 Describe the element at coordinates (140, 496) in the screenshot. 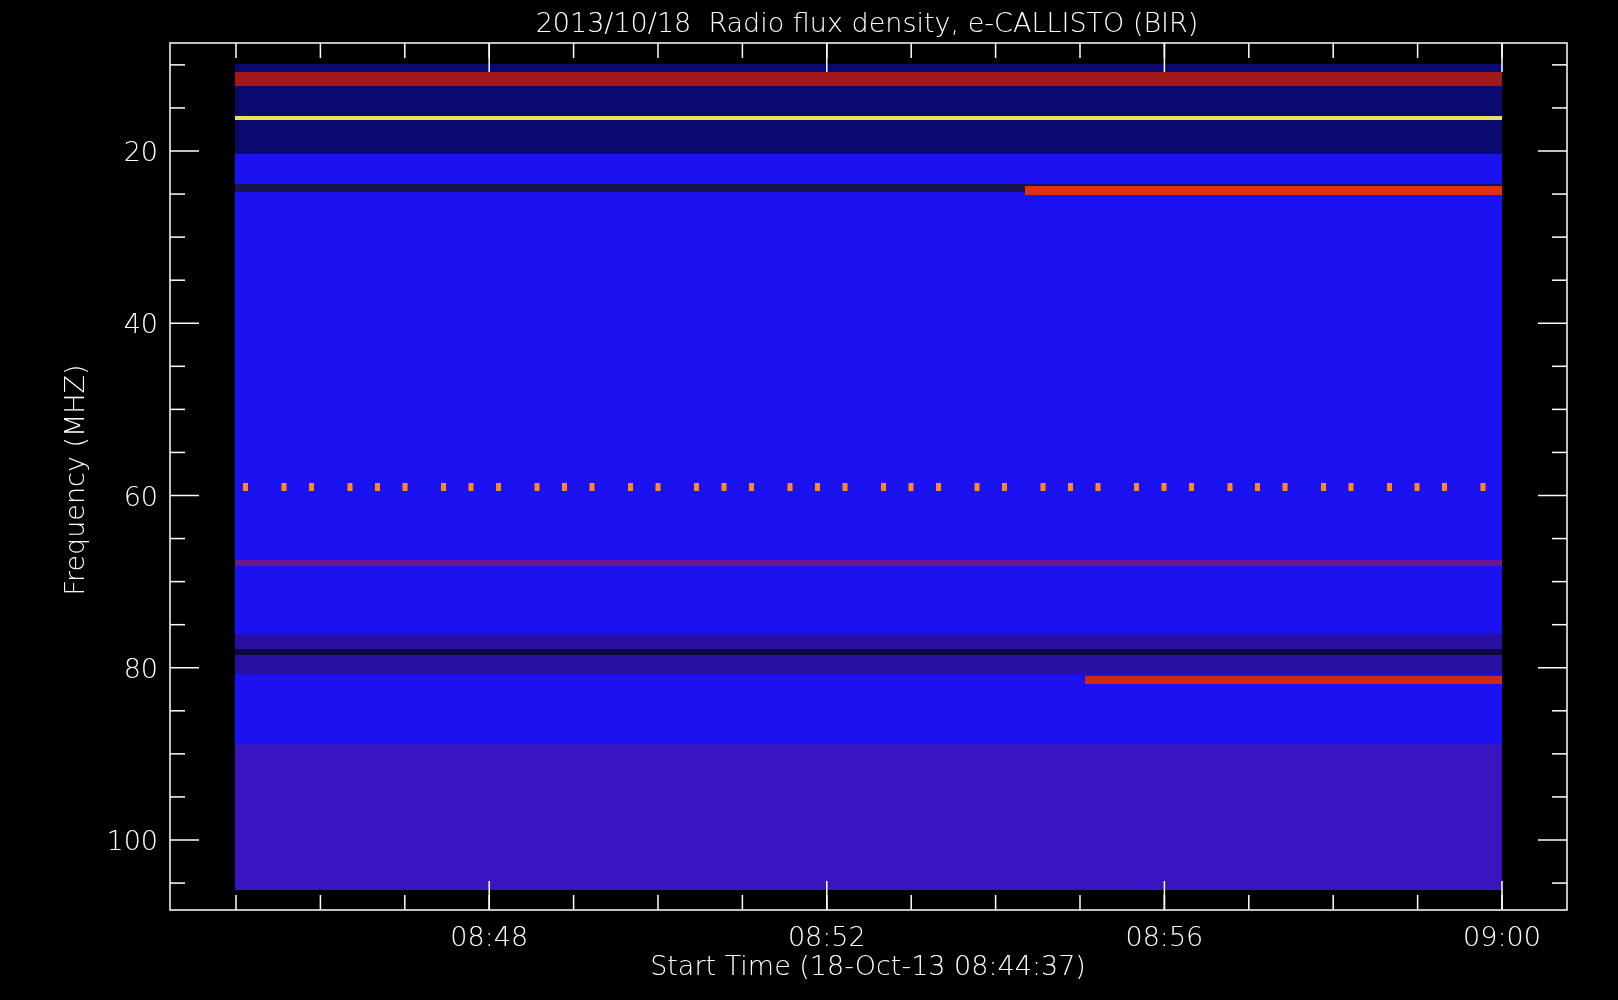

I see `y-tick-label: 60` at that location.